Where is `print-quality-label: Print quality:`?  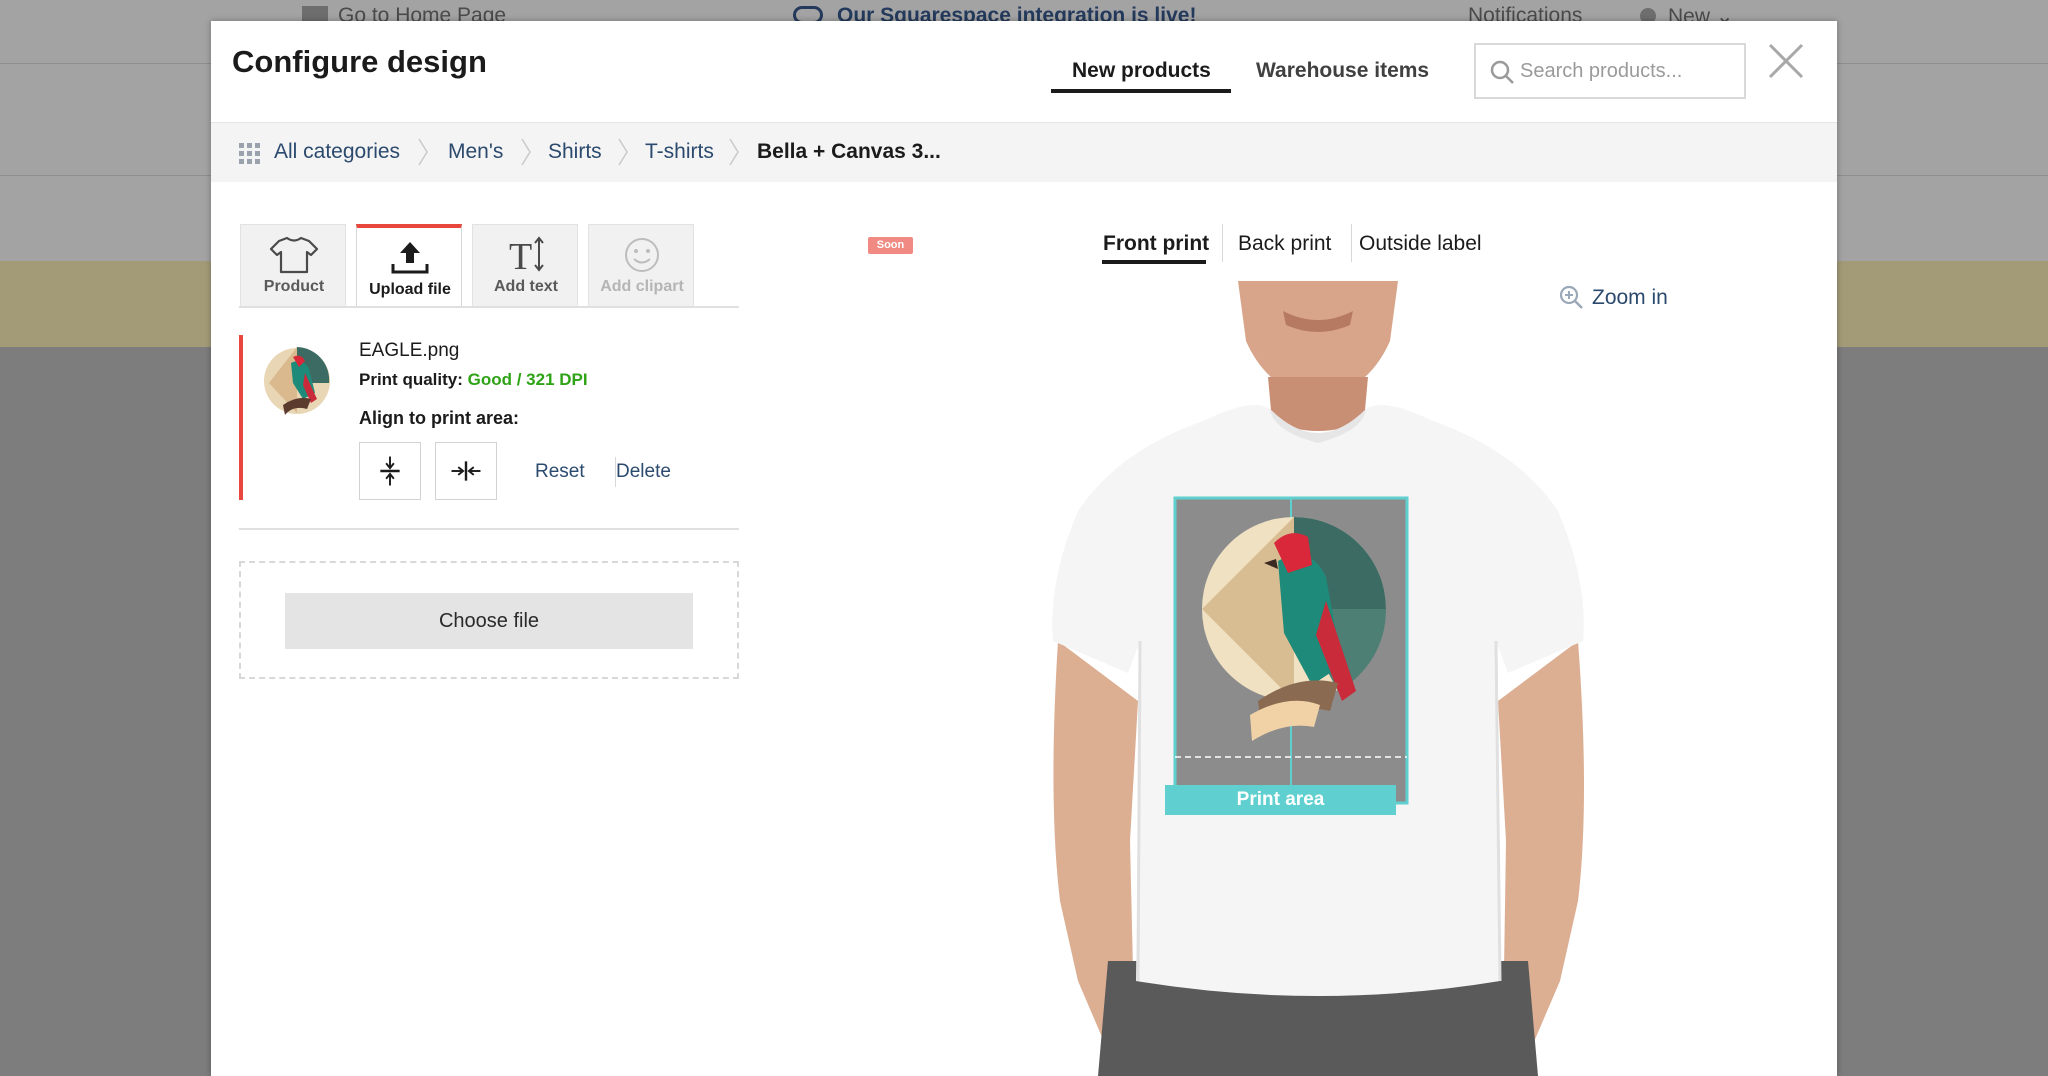
print-quality-label: Print quality: is located at coordinates (411, 379).